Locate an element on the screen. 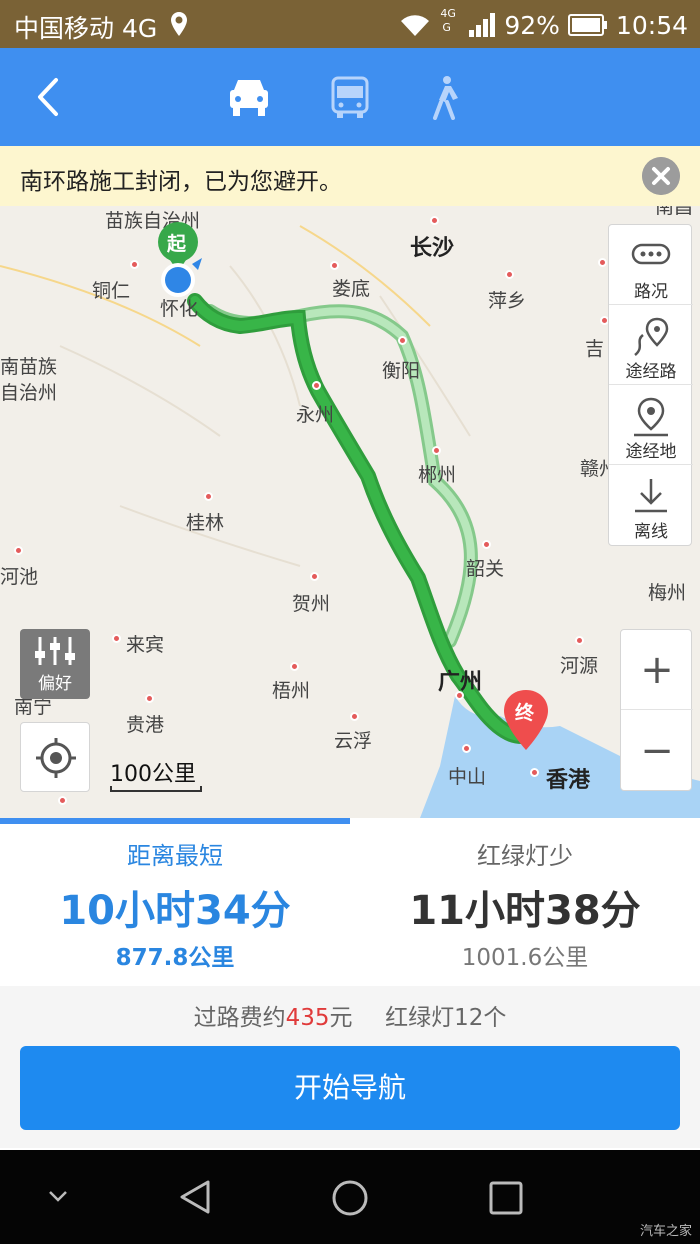 The height and width of the screenshot is (1244, 700). via-place-label: 途经地 is located at coordinates (651, 452).